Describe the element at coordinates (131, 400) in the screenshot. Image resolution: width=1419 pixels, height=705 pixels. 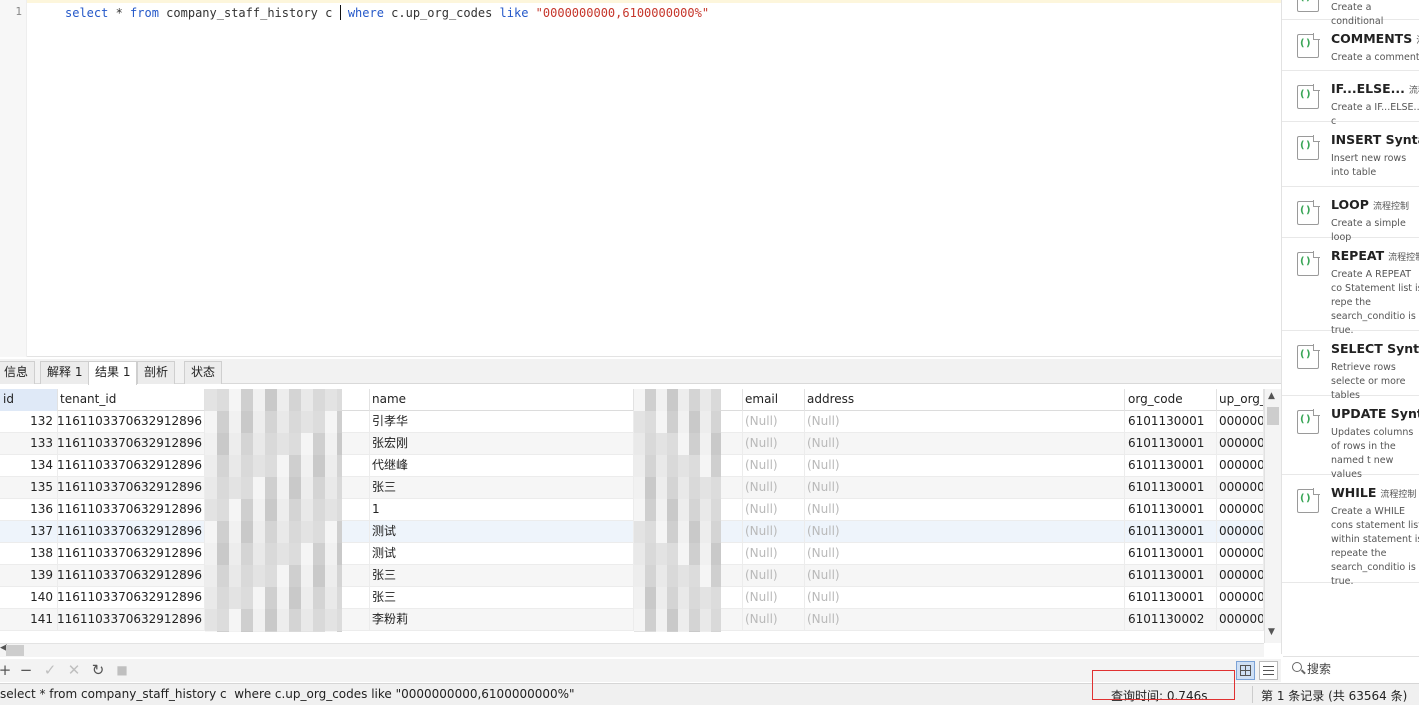
I see `column-header-tenant-id: tenant_id` at that location.